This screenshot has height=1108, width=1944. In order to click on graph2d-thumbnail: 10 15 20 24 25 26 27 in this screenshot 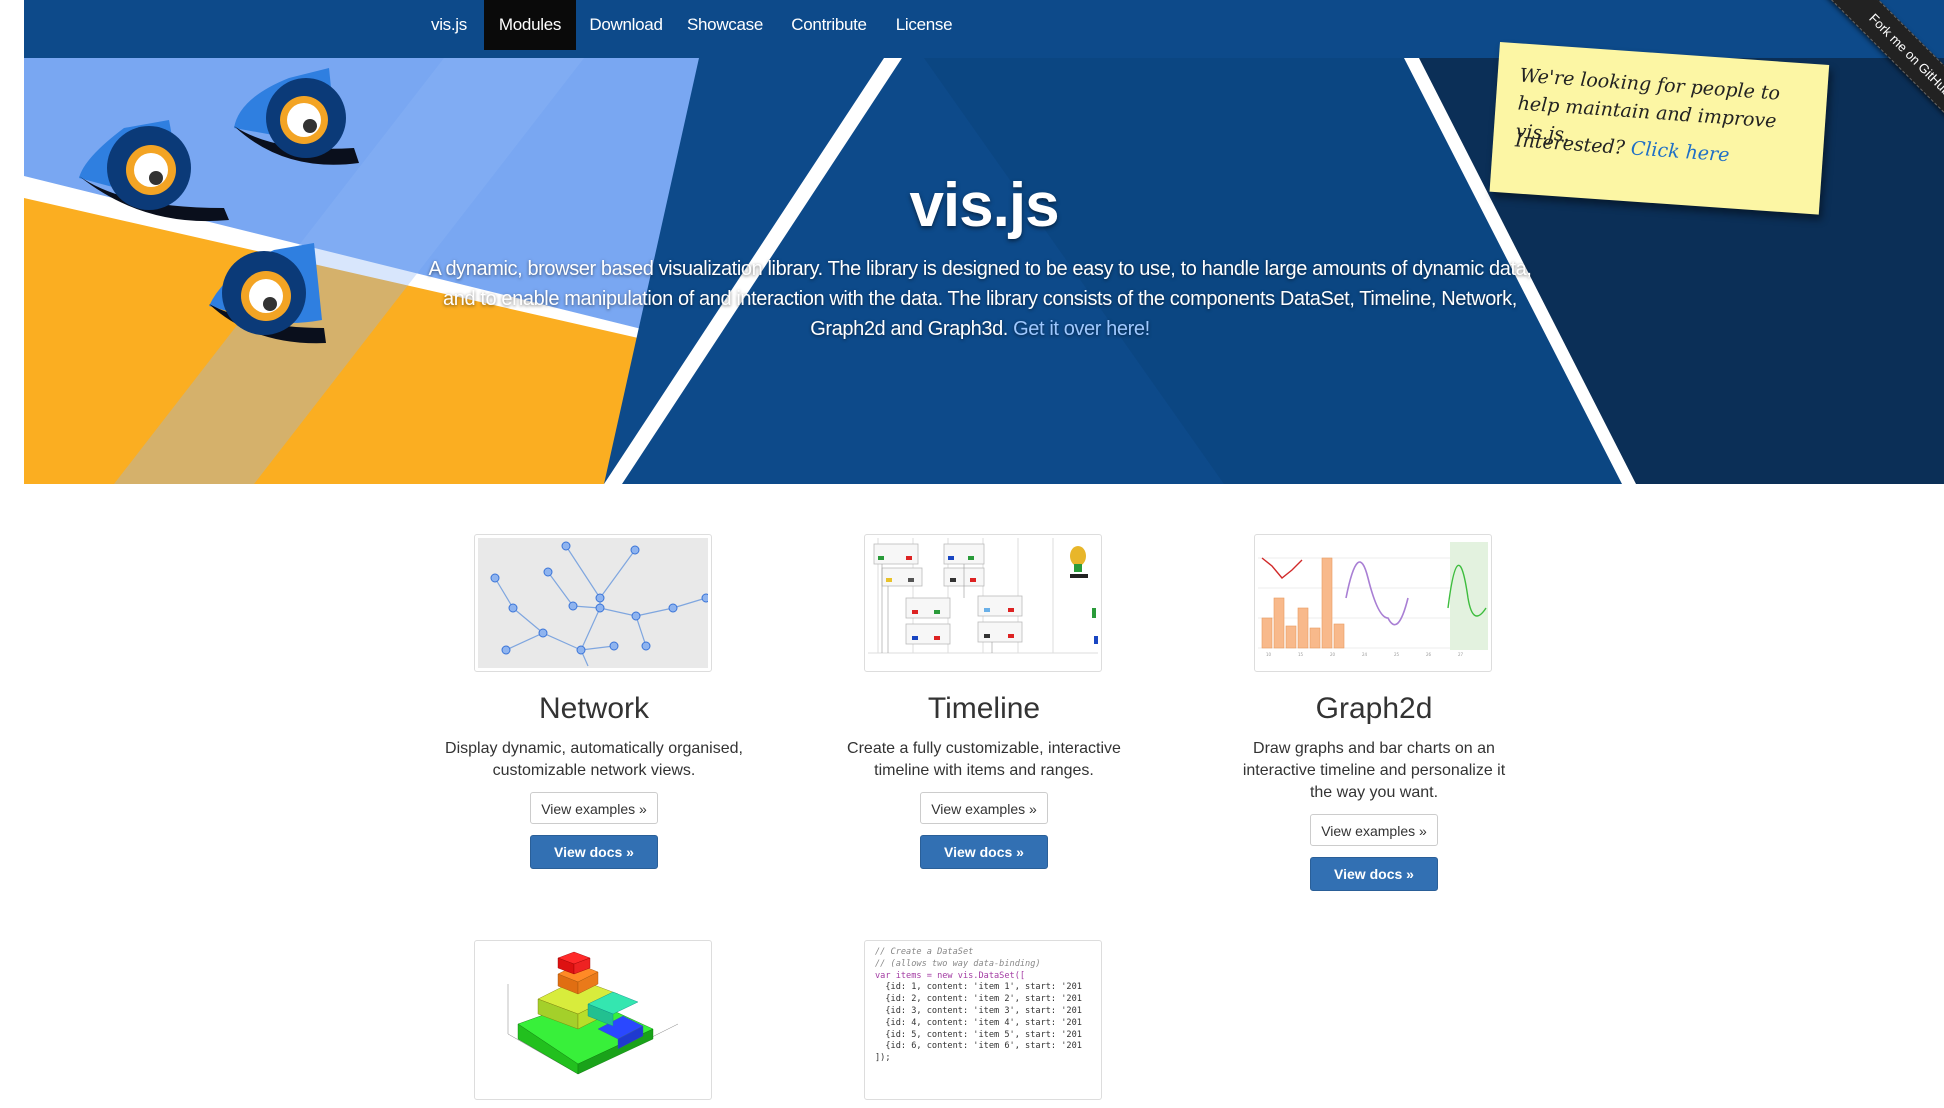, I will do `click(1373, 603)`.